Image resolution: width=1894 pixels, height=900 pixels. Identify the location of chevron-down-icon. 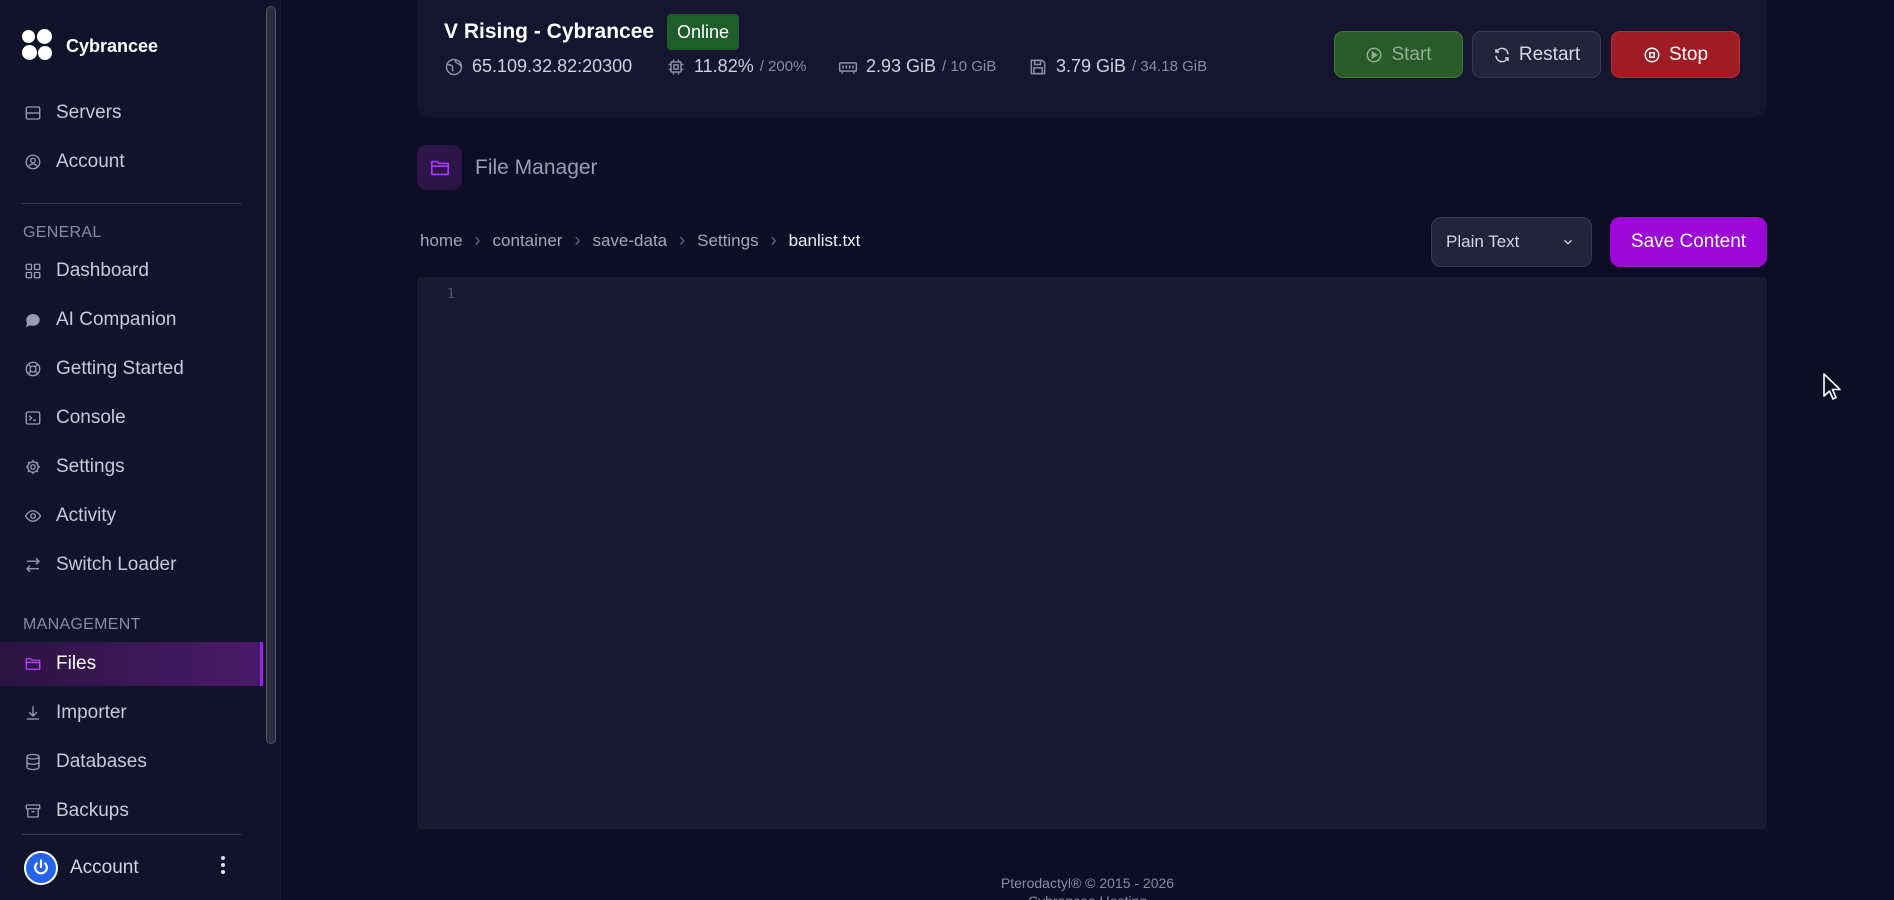
(1568, 242).